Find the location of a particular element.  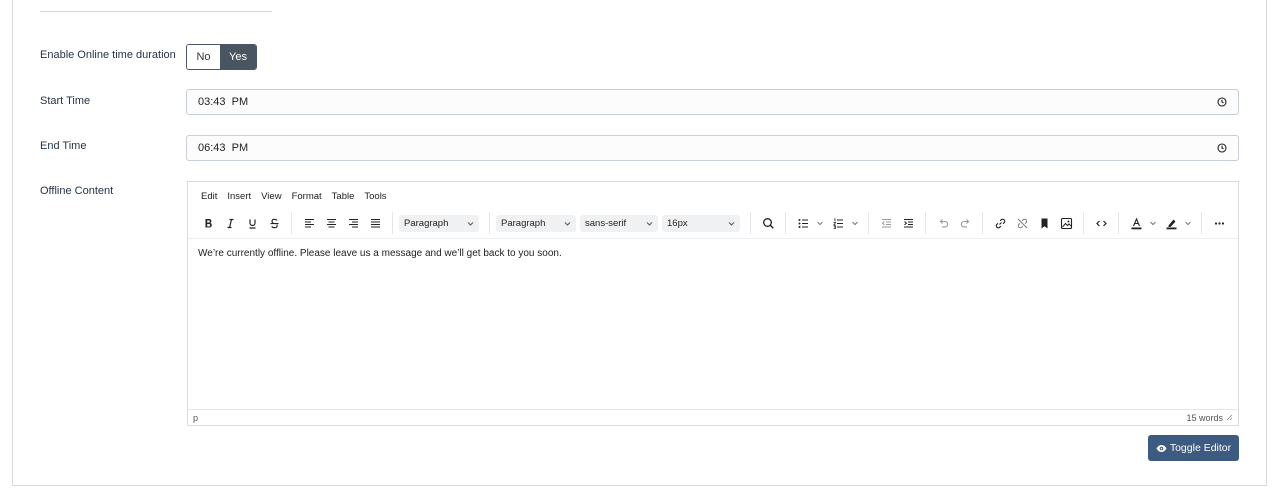

underline-button is located at coordinates (252, 223).